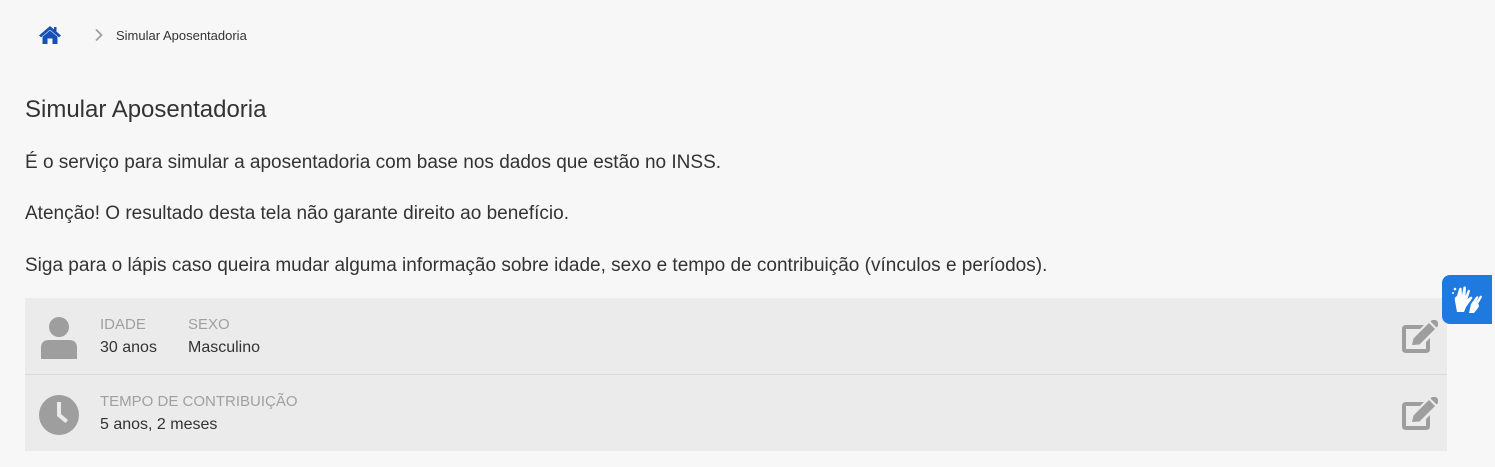  I want to click on contribution-label: TEMPO DE CONTRIBUIÇÃO, so click(199, 401).